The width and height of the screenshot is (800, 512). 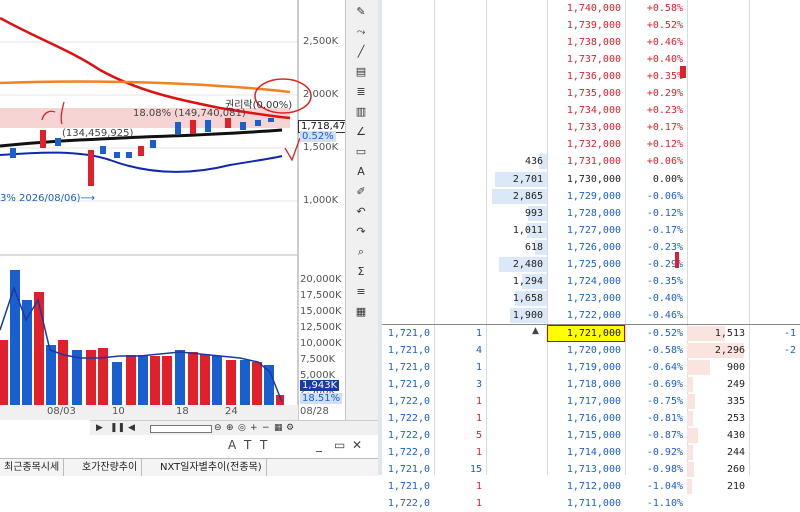 I want to click on ask-price: 1,727,000, so click(x=593, y=230).